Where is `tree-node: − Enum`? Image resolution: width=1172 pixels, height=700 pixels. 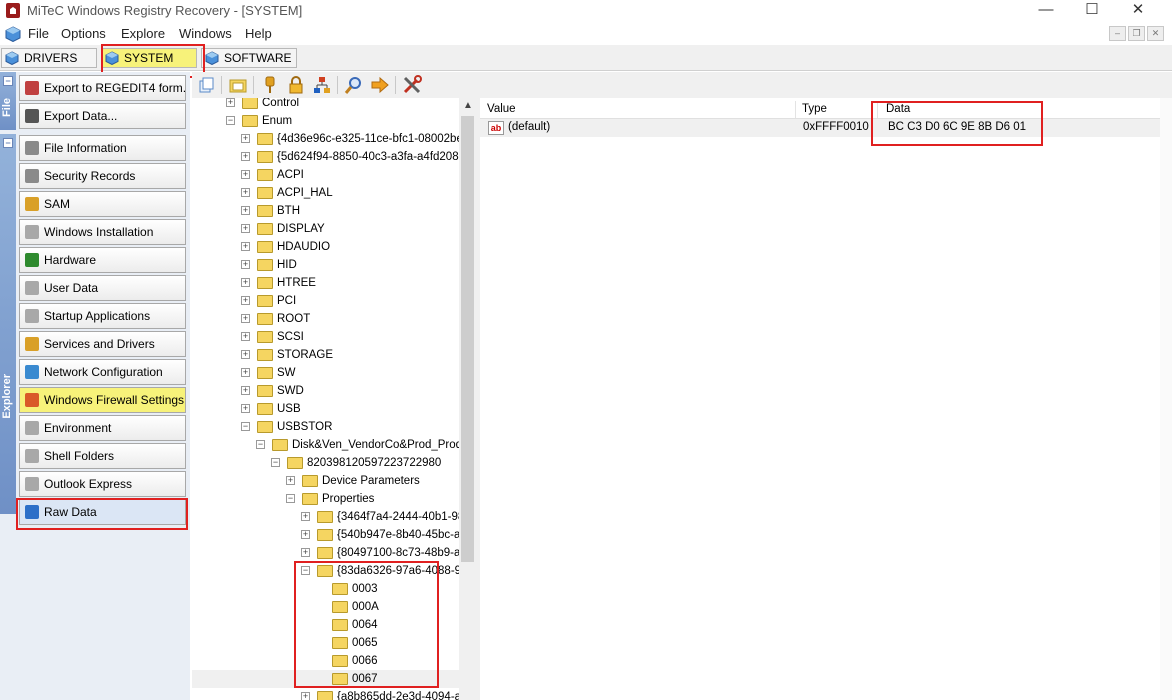
tree-node: − Enum is located at coordinates (334, 121).